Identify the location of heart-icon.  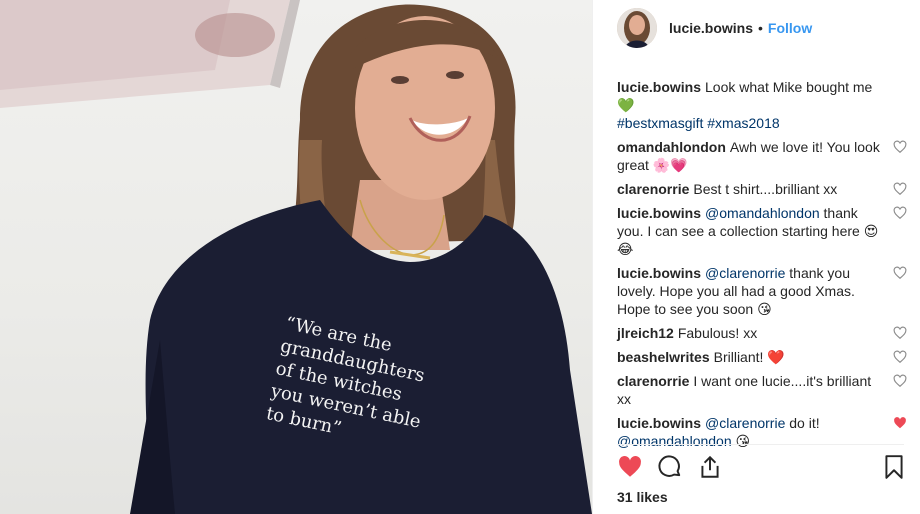
(630, 467).